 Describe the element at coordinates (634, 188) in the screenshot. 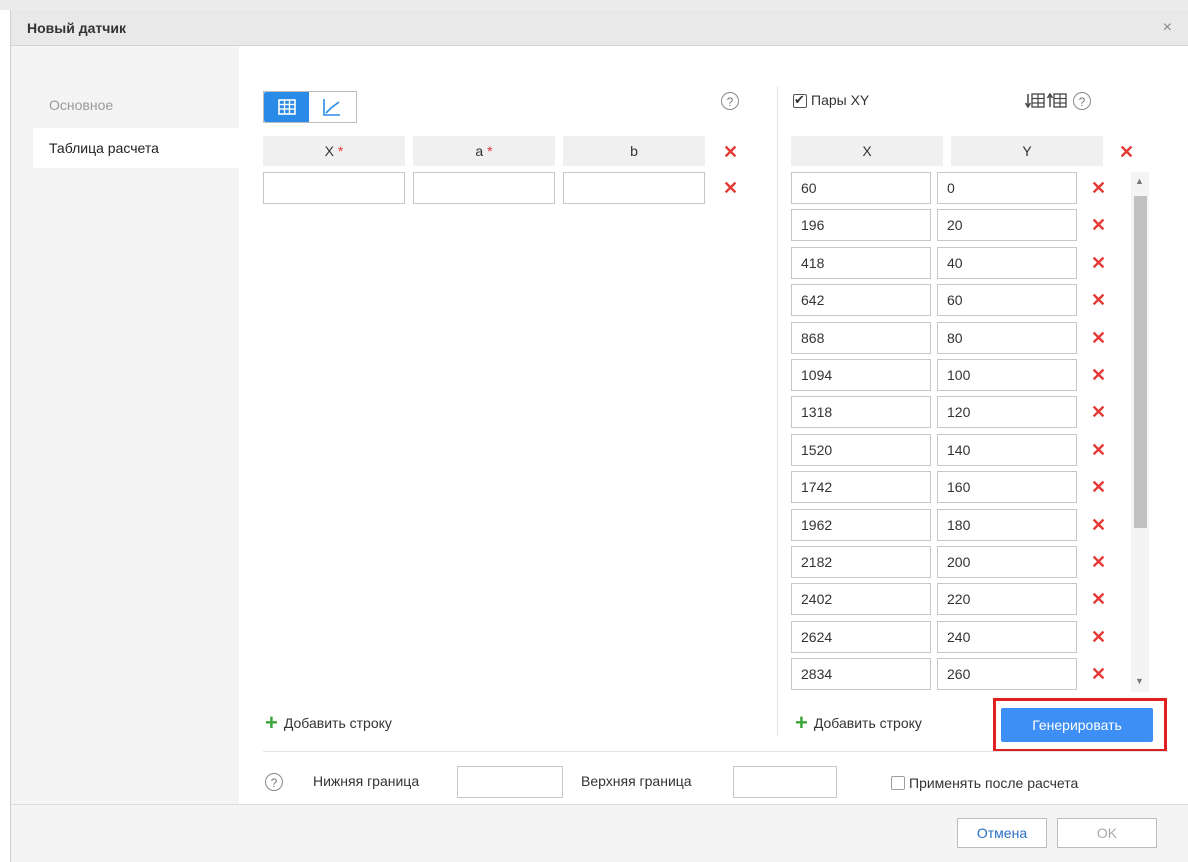

I see `calc-b-input` at that location.